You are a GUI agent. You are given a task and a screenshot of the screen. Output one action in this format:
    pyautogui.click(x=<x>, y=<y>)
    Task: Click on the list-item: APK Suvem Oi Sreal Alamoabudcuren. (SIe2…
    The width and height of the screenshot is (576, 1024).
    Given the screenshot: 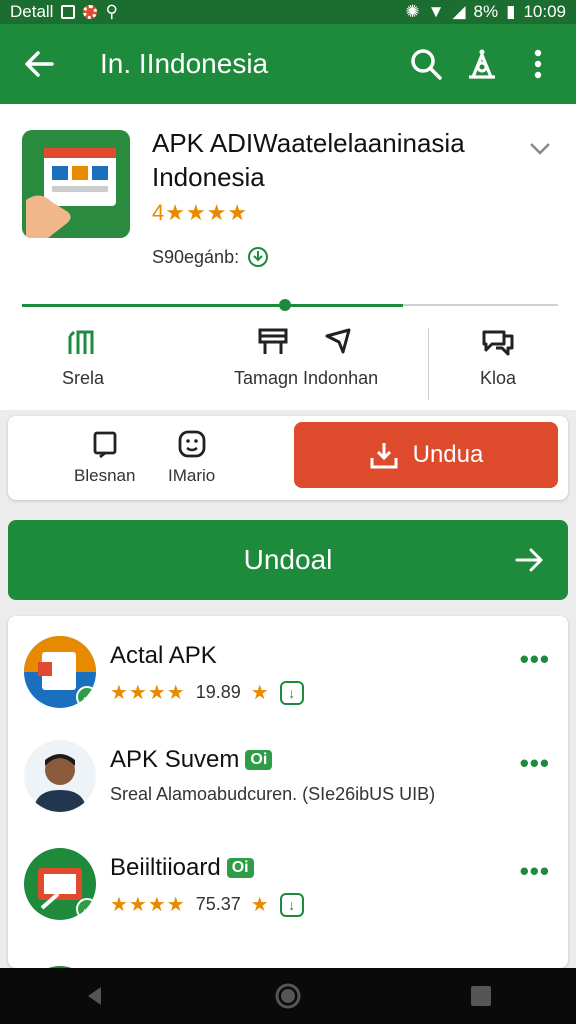 What is the action you would take?
    pyautogui.click(x=288, y=770)
    